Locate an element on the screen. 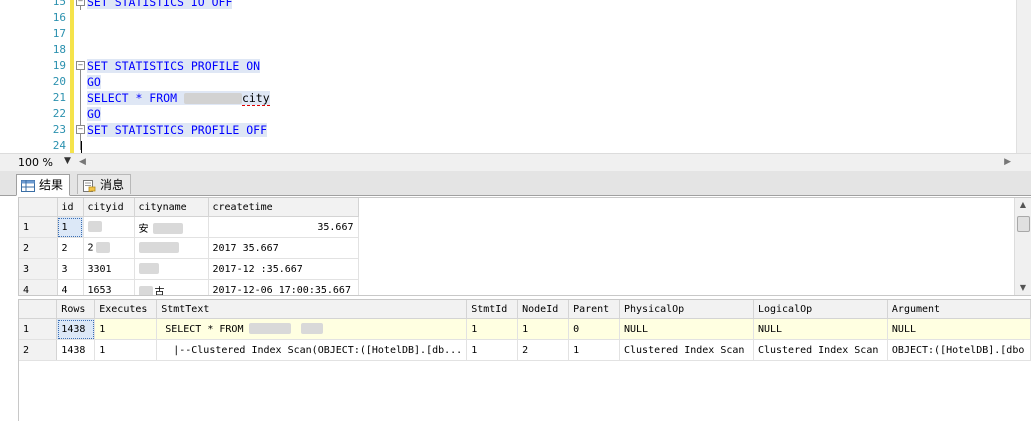  row-number: 4 is located at coordinates (38, 287).